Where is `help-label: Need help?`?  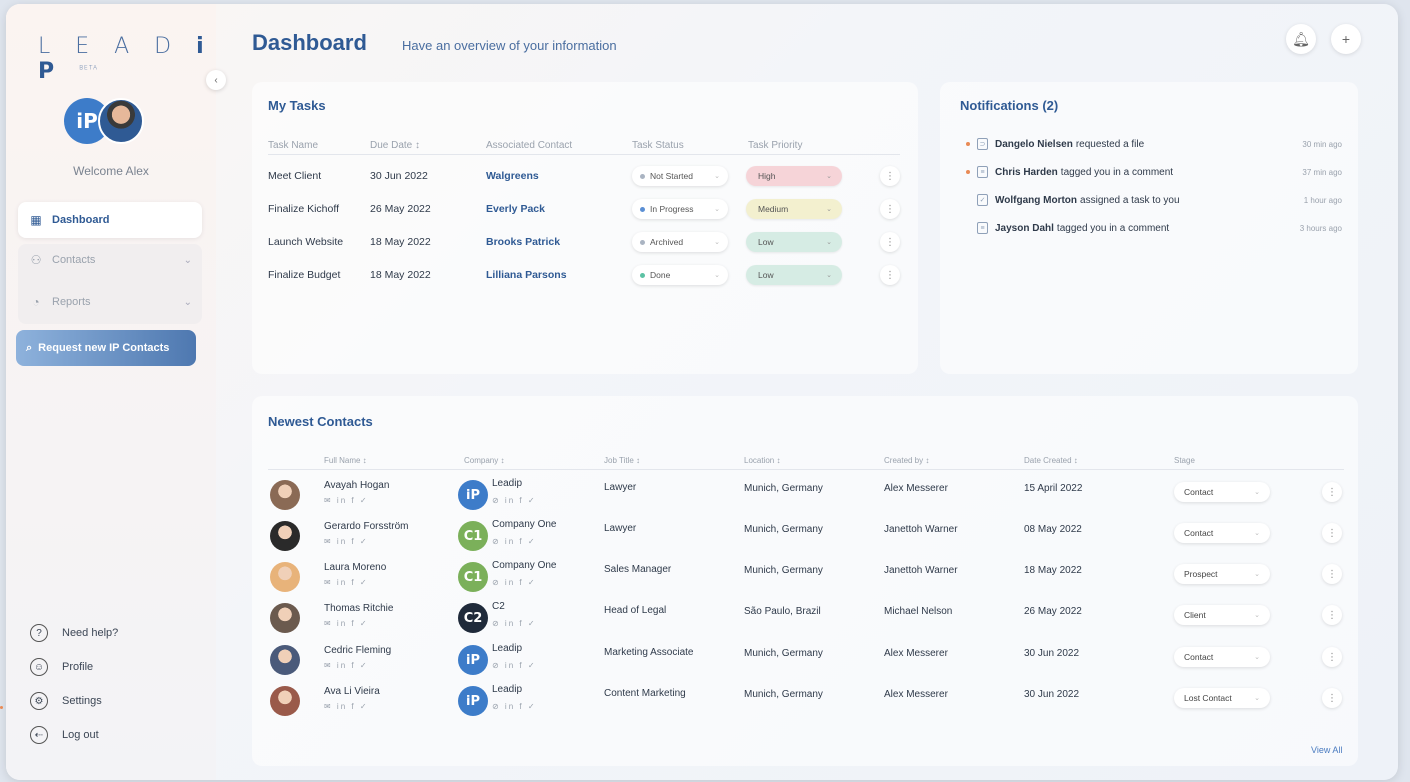 help-label: Need help? is located at coordinates (90, 633).